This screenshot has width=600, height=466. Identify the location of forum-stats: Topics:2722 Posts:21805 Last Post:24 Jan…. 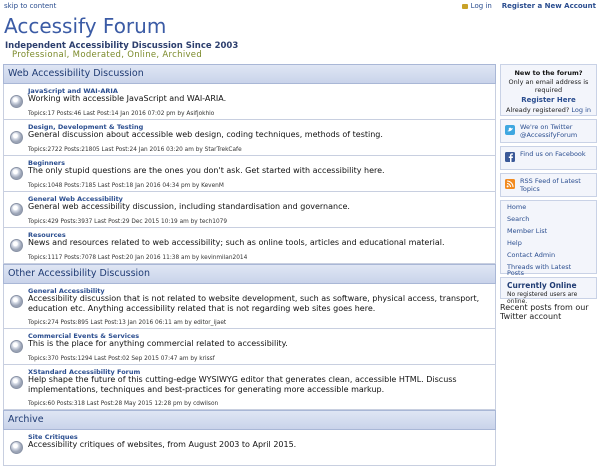
(135, 150).